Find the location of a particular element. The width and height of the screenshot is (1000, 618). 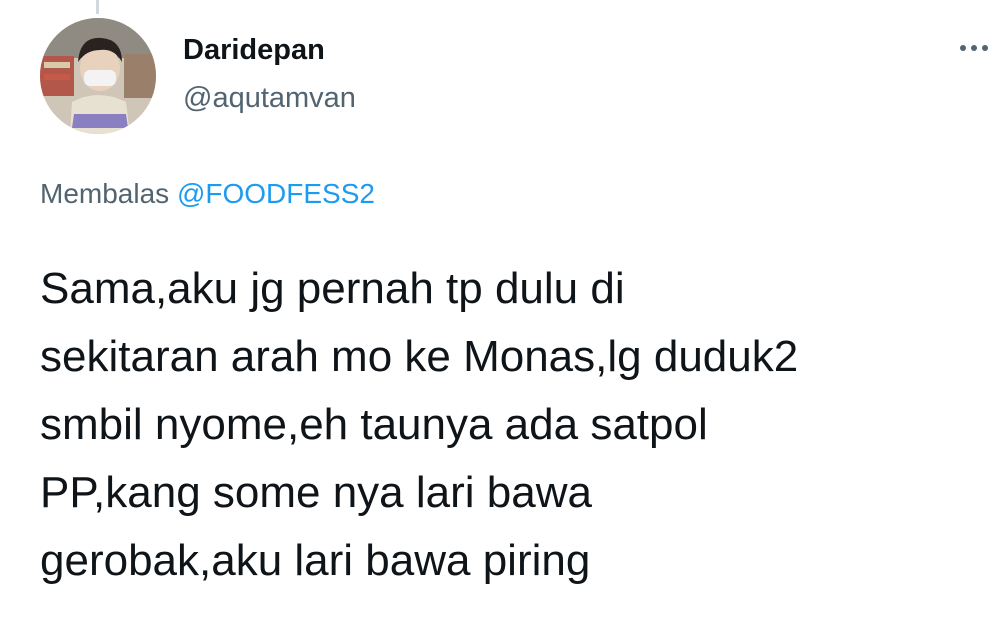

replying-to: Membalas @FOODFESS2 is located at coordinates (207, 194).